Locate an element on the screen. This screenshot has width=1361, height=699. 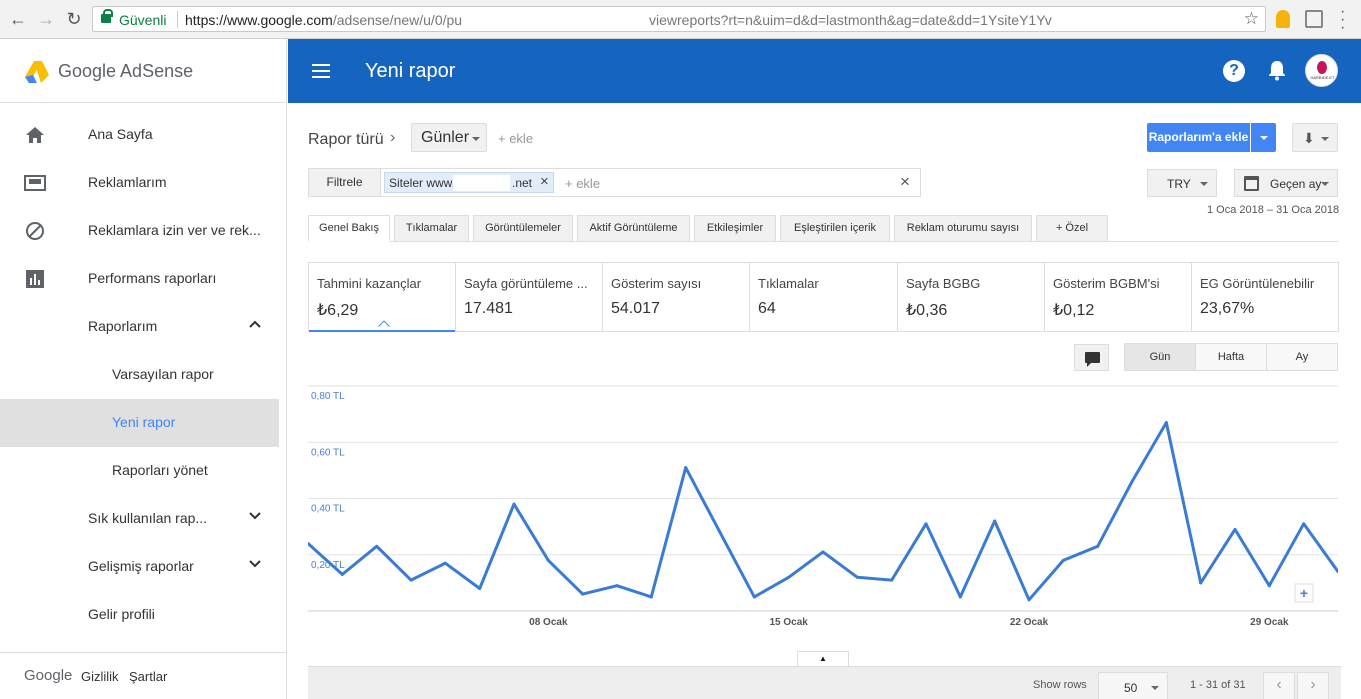
notifications-bell-icon is located at coordinates (1277, 70).